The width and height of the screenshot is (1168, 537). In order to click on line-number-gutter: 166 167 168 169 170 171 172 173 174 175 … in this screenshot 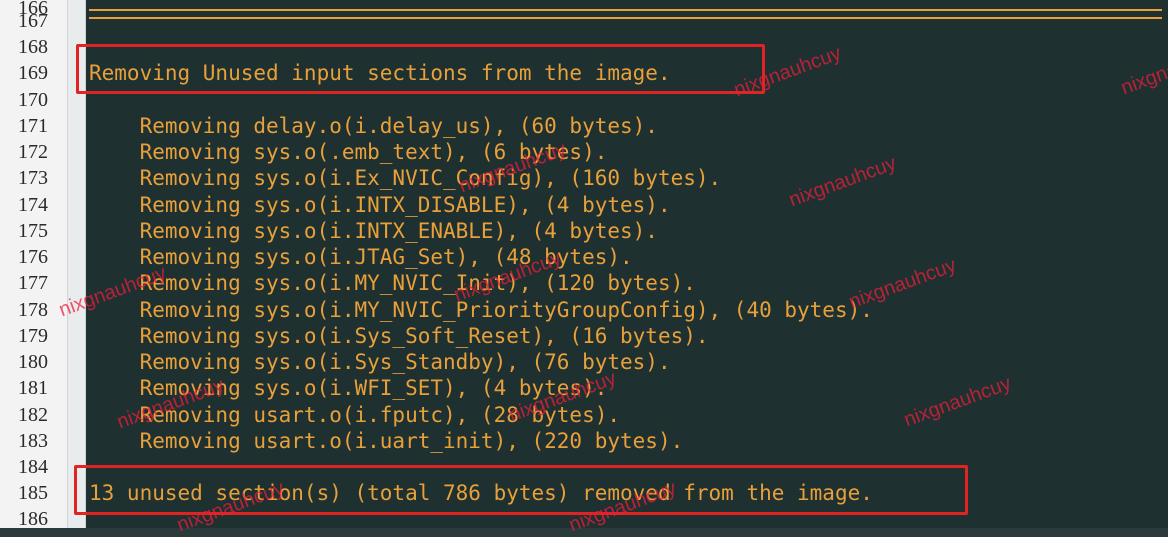, I will do `click(34, 265)`.